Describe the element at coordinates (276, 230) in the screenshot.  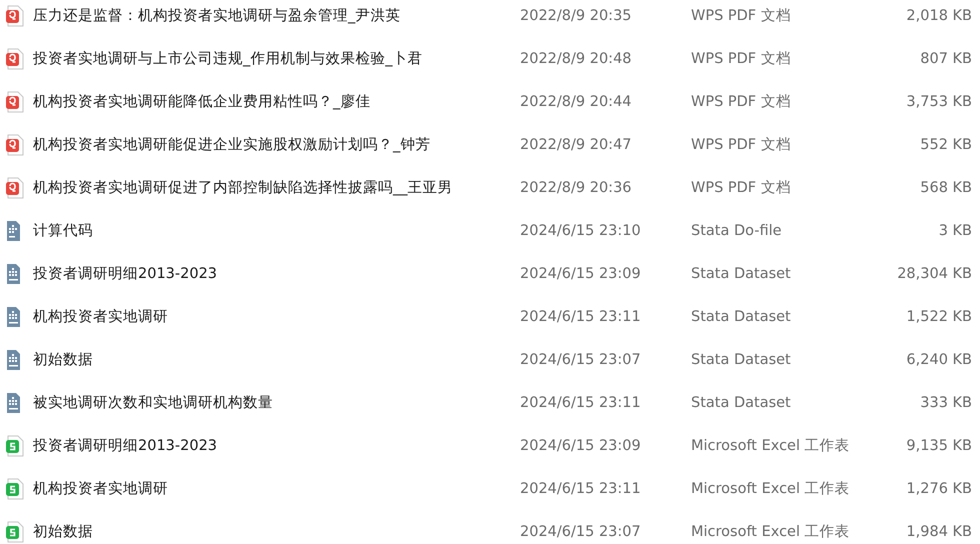
I see `file-name: 计算代码` at that location.